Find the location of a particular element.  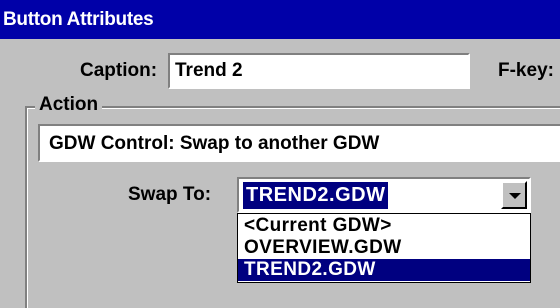

swap-to-dropdown-list: <Current GDW> OVERVIEW.GDW TREND2.GDW is located at coordinates (384, 248).